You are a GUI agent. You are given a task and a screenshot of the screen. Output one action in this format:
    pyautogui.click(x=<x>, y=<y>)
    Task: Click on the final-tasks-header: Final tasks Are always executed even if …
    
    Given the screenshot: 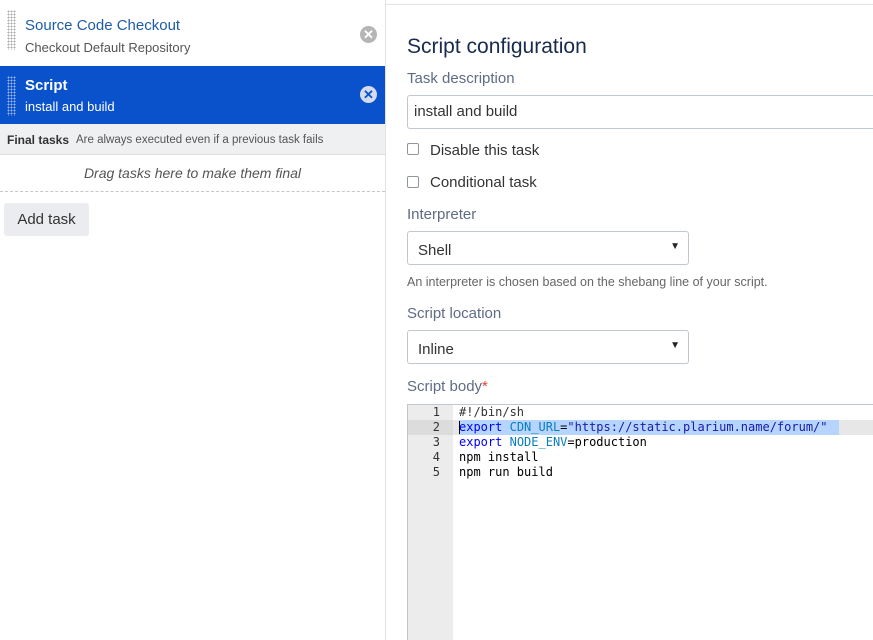 What is the action you would take?
    pyautogui.click(x=192, y=139)
    